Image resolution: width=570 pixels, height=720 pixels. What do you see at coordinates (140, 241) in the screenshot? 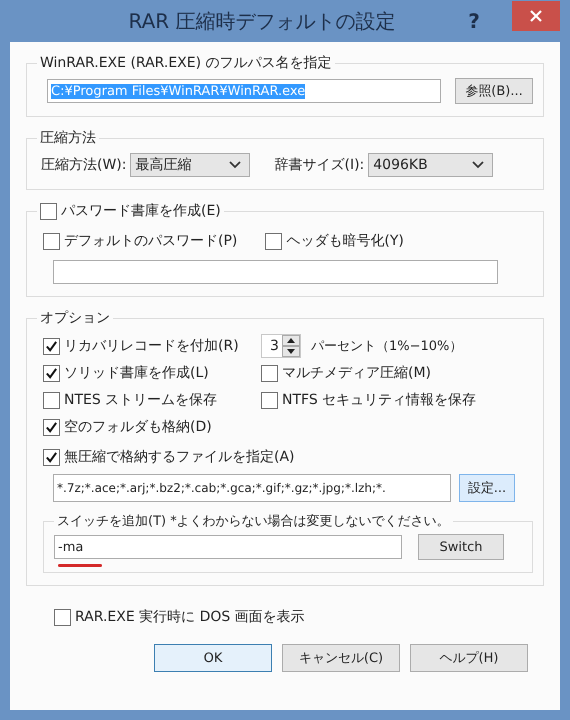
I see `checkbox: デフォルトのパスワード(P)` at bounding box center [140, 241].